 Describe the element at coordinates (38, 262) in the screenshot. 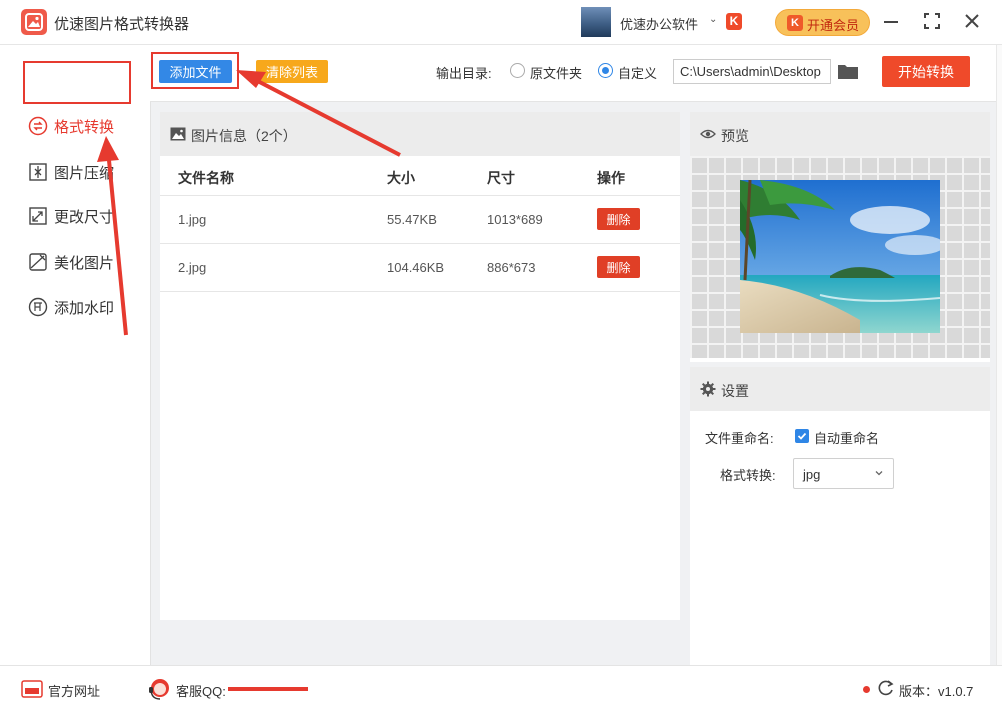

I see `beautify-icon` at that location.